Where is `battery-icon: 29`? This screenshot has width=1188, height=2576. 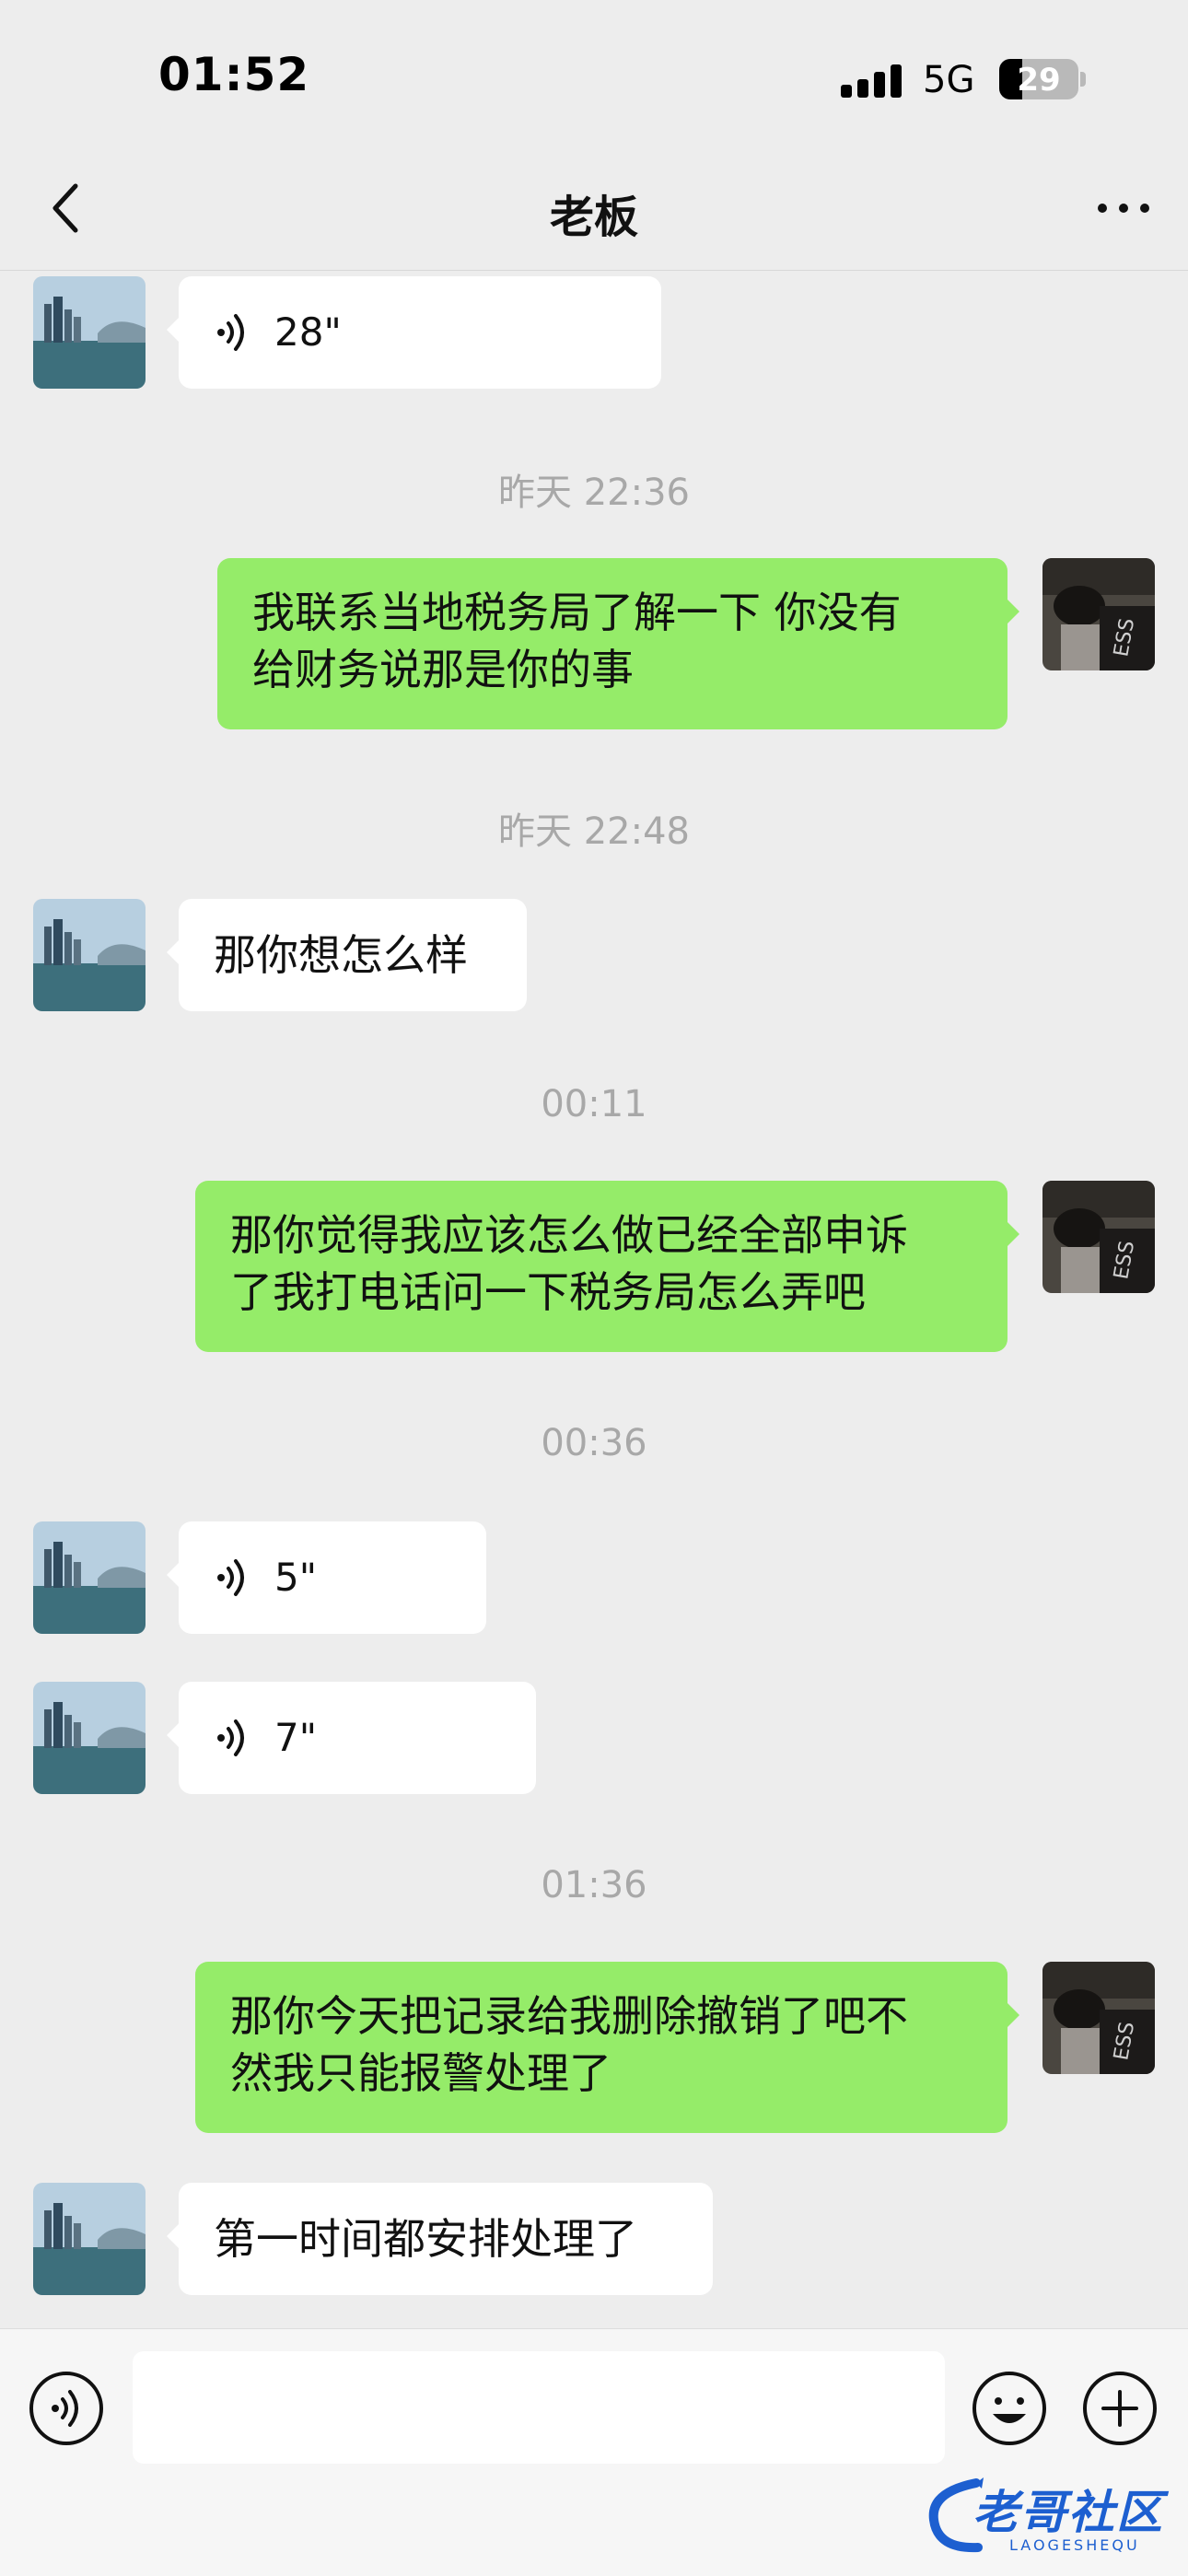 battery-icon: 29 is located at coordinates (1038, 79).